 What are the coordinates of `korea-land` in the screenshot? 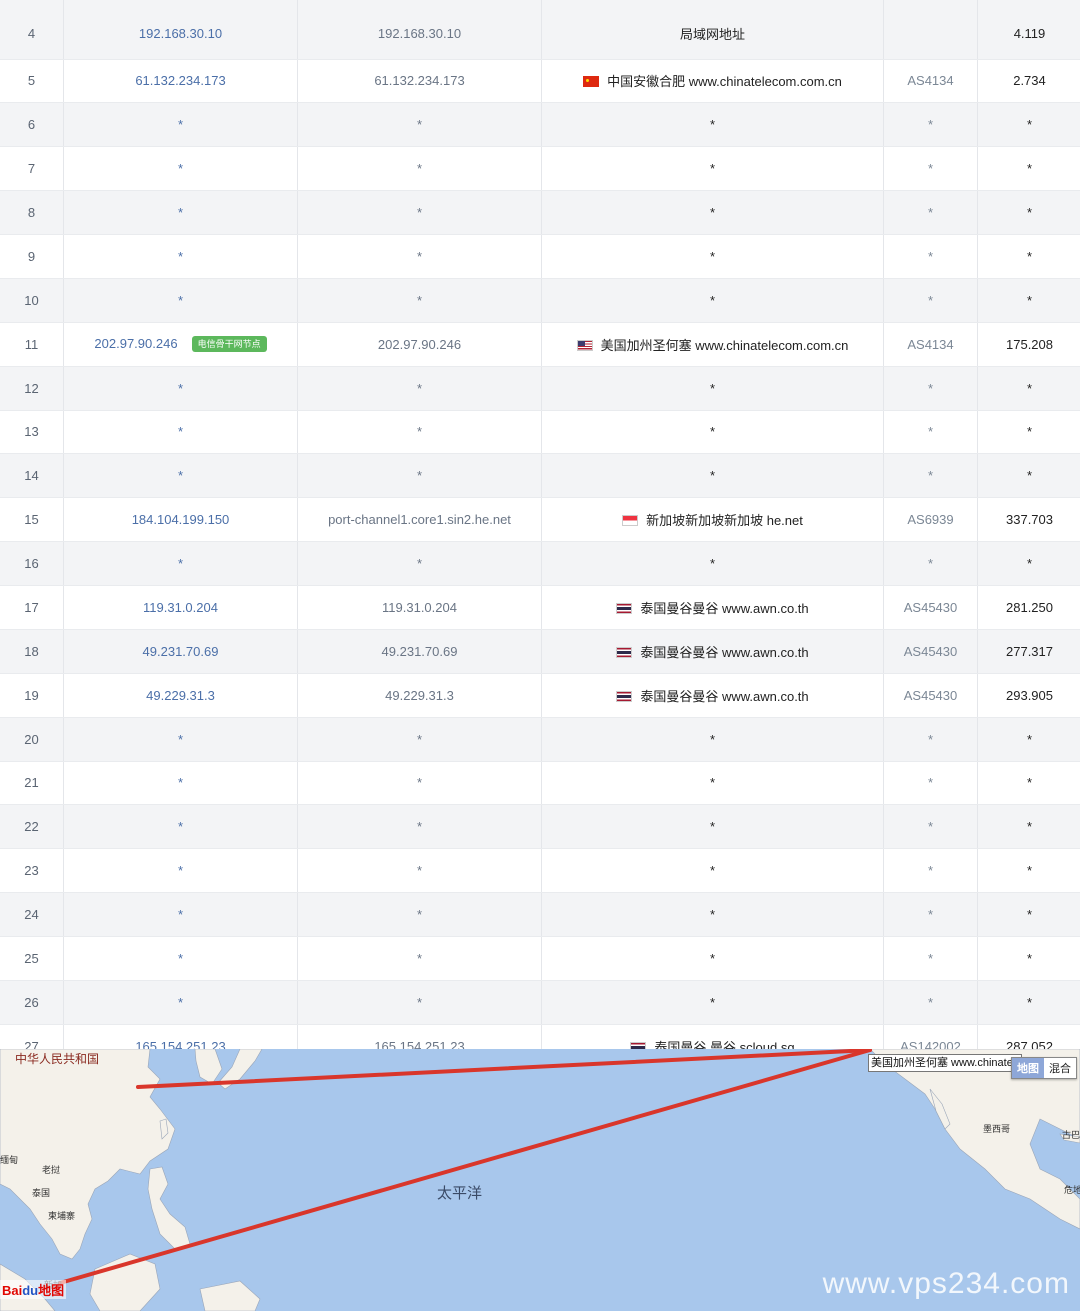 It's located at (208, 1067).